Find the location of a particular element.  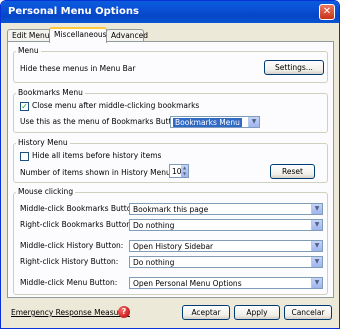

middle-click-bookmarks-select: Bookmark this page ▼ is located at coordinates (226, 209).